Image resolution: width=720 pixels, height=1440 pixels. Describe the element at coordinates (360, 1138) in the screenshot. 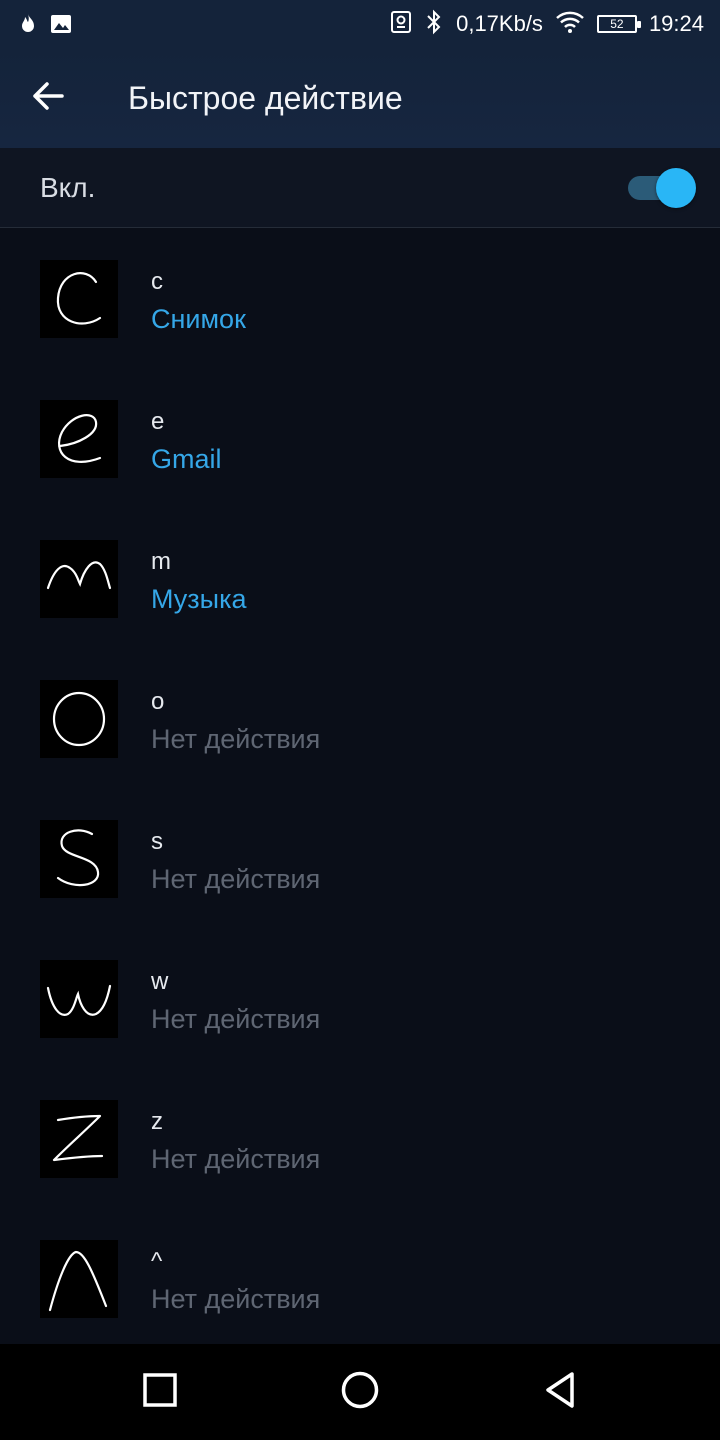

I see `gesture-item-z: z Нет действия` at that location.